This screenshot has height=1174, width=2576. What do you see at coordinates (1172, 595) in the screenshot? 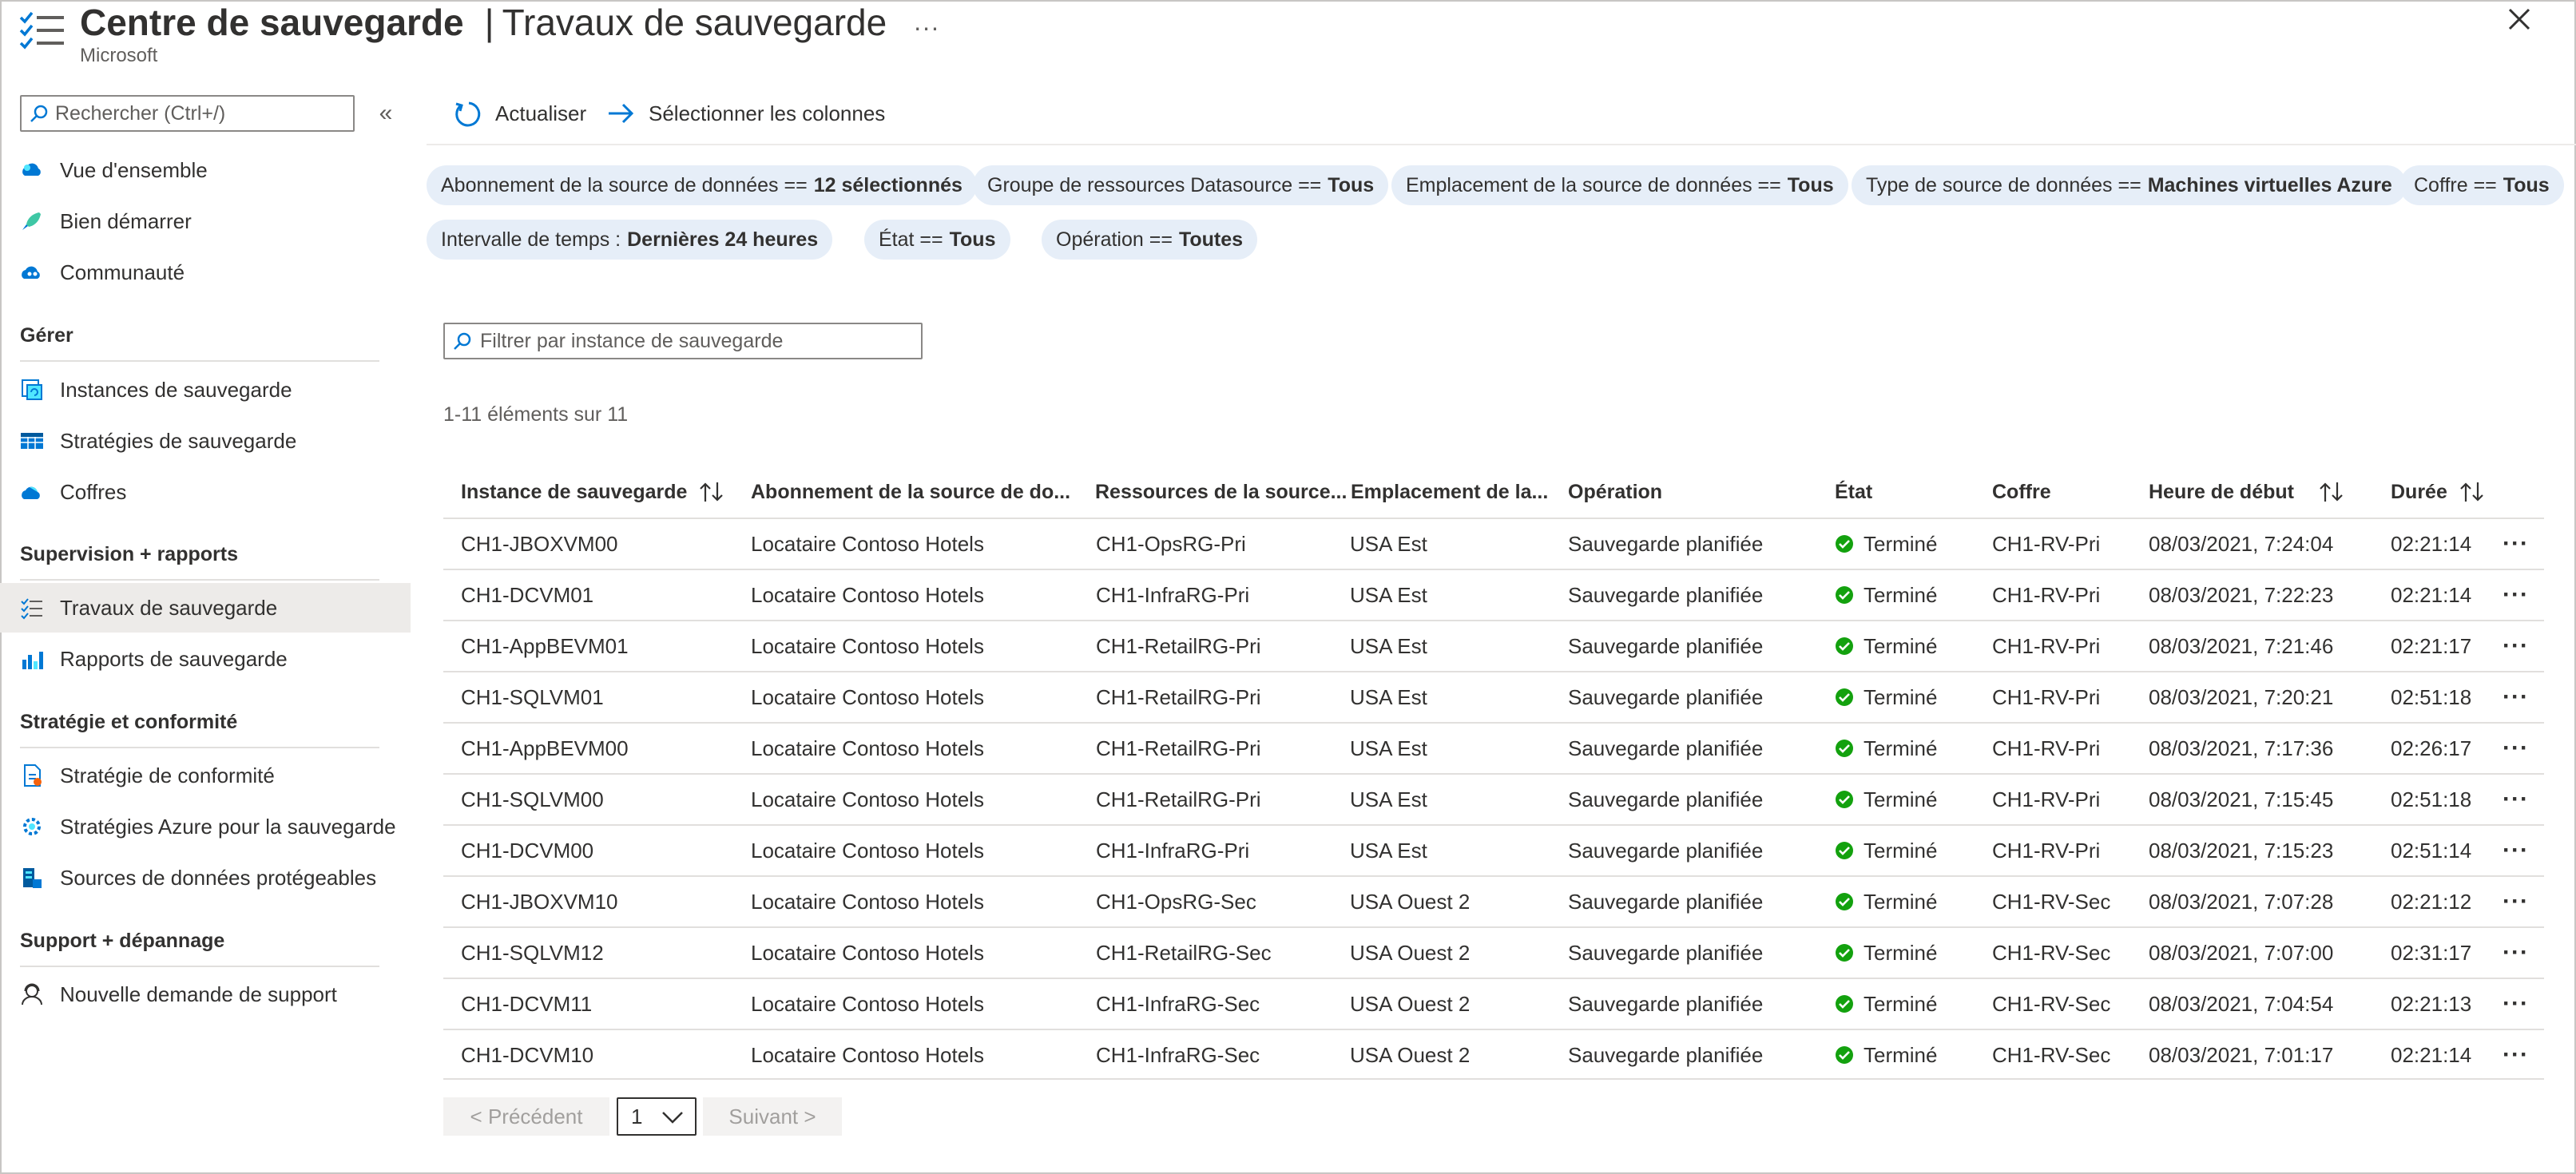
I see `cell-resources: CH1-InfraRG-Pri` at bounding box center [1172, 595].